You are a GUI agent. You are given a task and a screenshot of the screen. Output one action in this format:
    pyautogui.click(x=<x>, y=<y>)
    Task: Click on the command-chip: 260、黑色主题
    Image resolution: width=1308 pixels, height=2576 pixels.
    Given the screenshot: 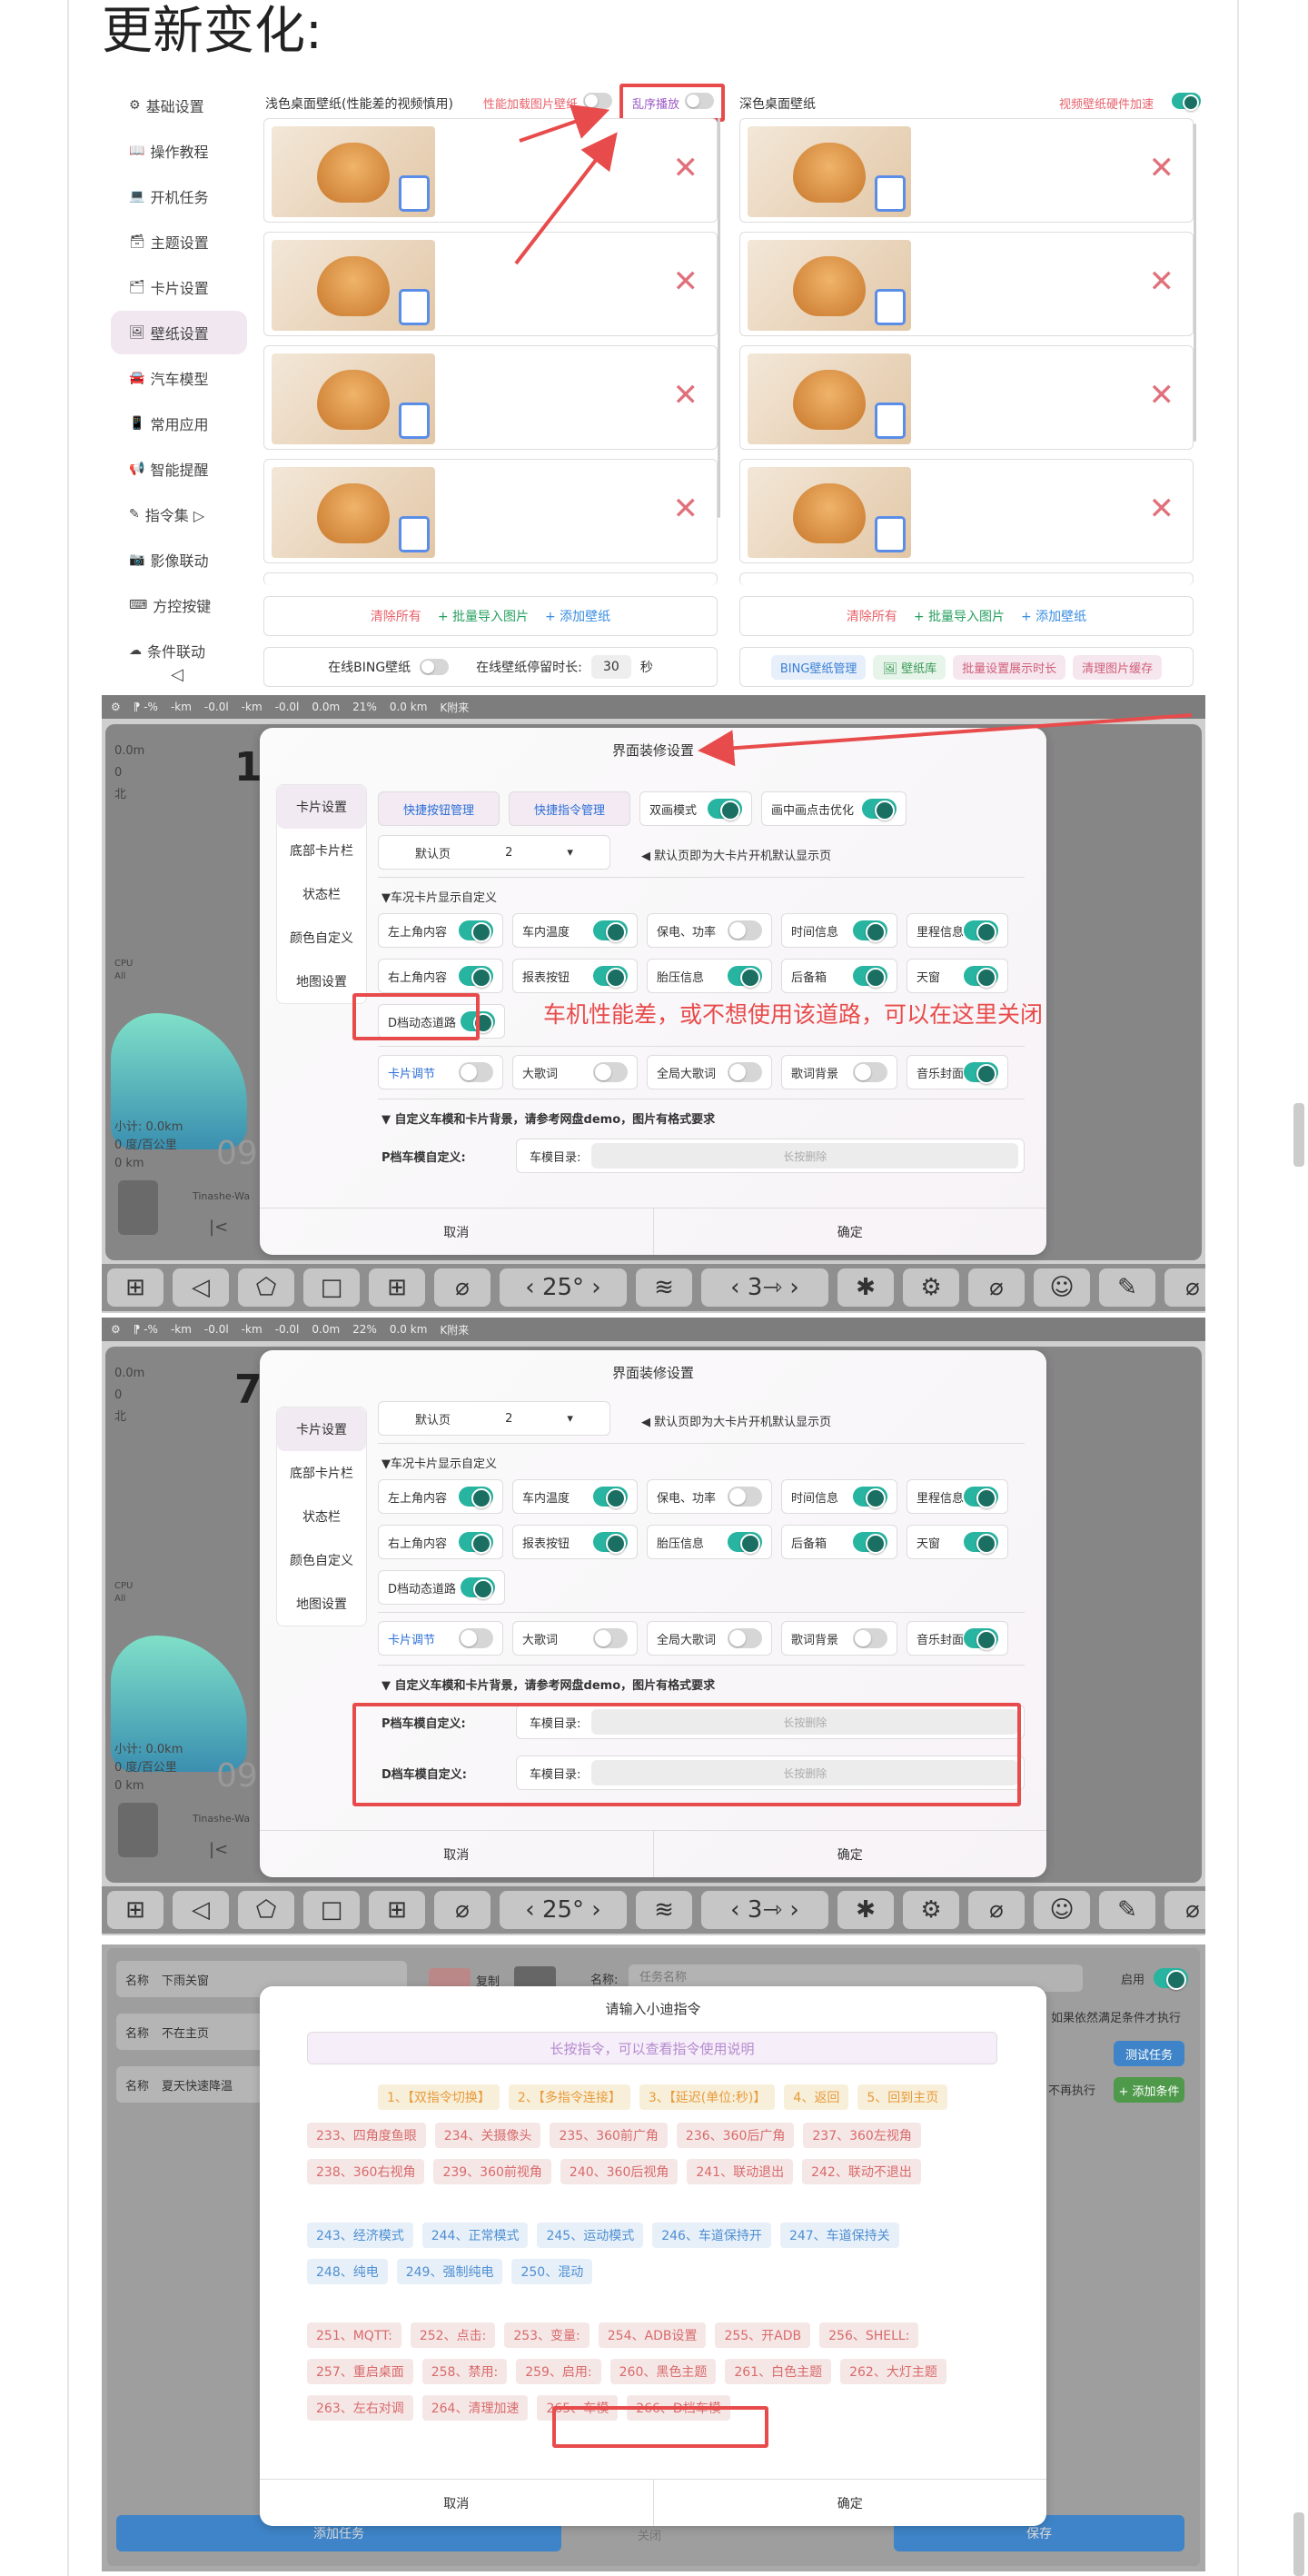 What is the action you would take?
    pyautogui.click(x=663, y=2372)
    